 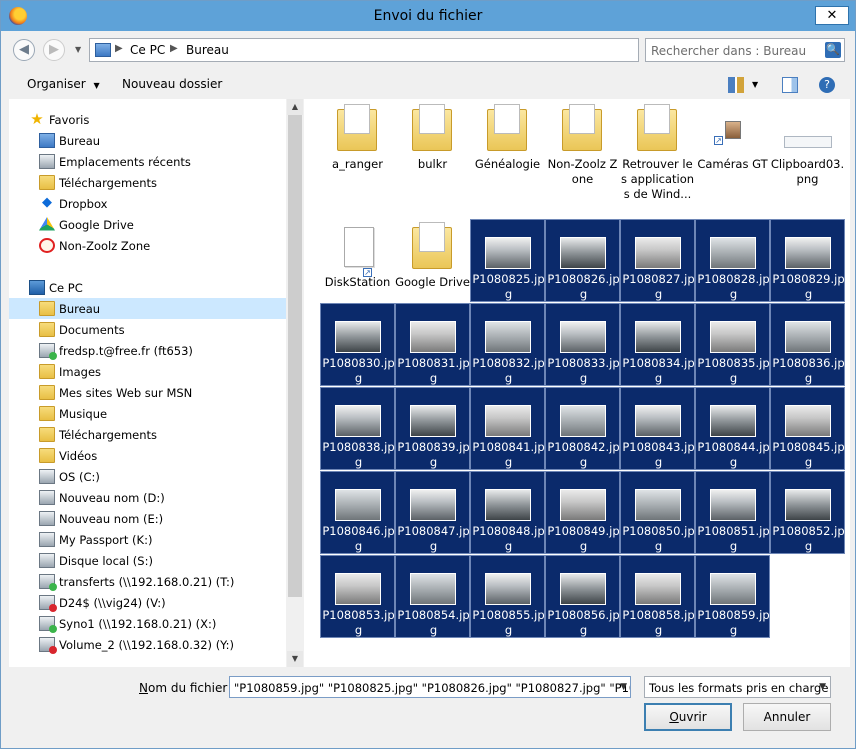 I want to click on sidebar-item: Mes sites Web sur MSN, so click(x=147, y=392).